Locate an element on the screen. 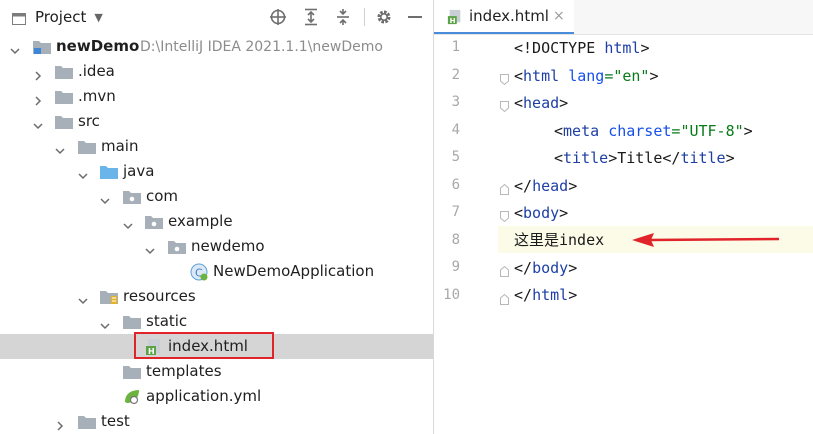 The height and width of the screenshot is (434, 813). annotation-arrow-icon is located at coordinates (706, 240).